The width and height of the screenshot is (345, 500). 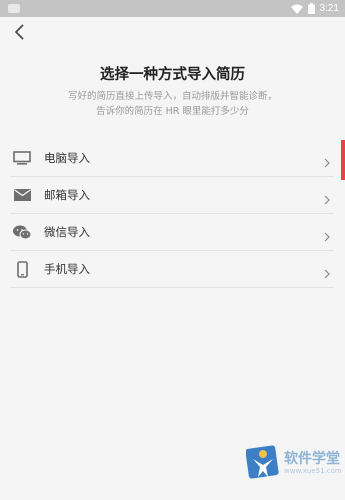 What do you see at coordinates (22, 195) in the screenshot?
I see `mail-icon` at bounding box center [22, 195].